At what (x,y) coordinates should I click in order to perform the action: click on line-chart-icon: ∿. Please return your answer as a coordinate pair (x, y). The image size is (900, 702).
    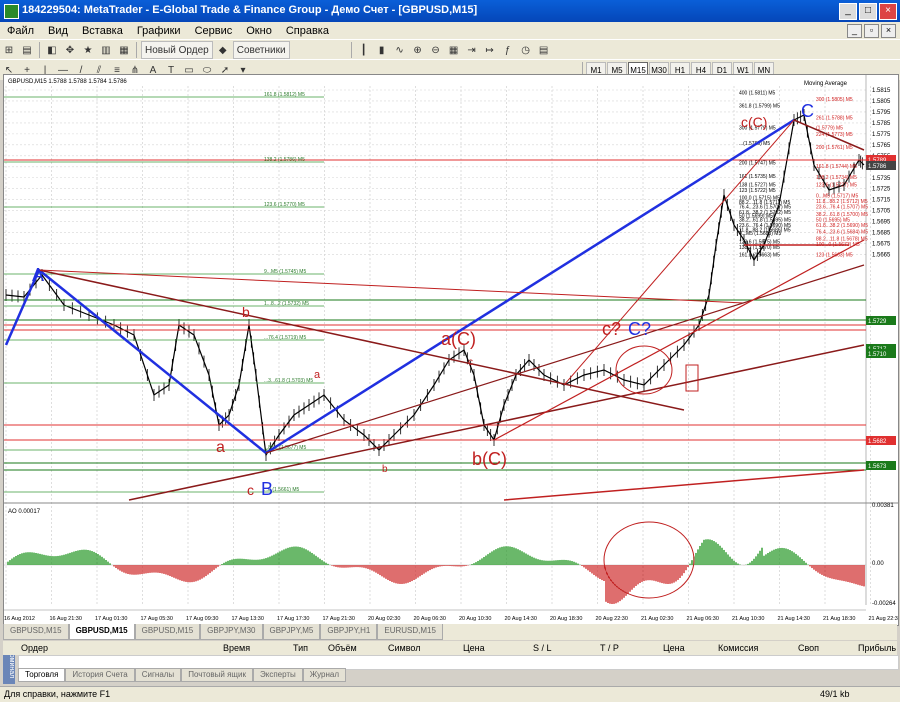
    Looking at the image, I should click on (400, 50).